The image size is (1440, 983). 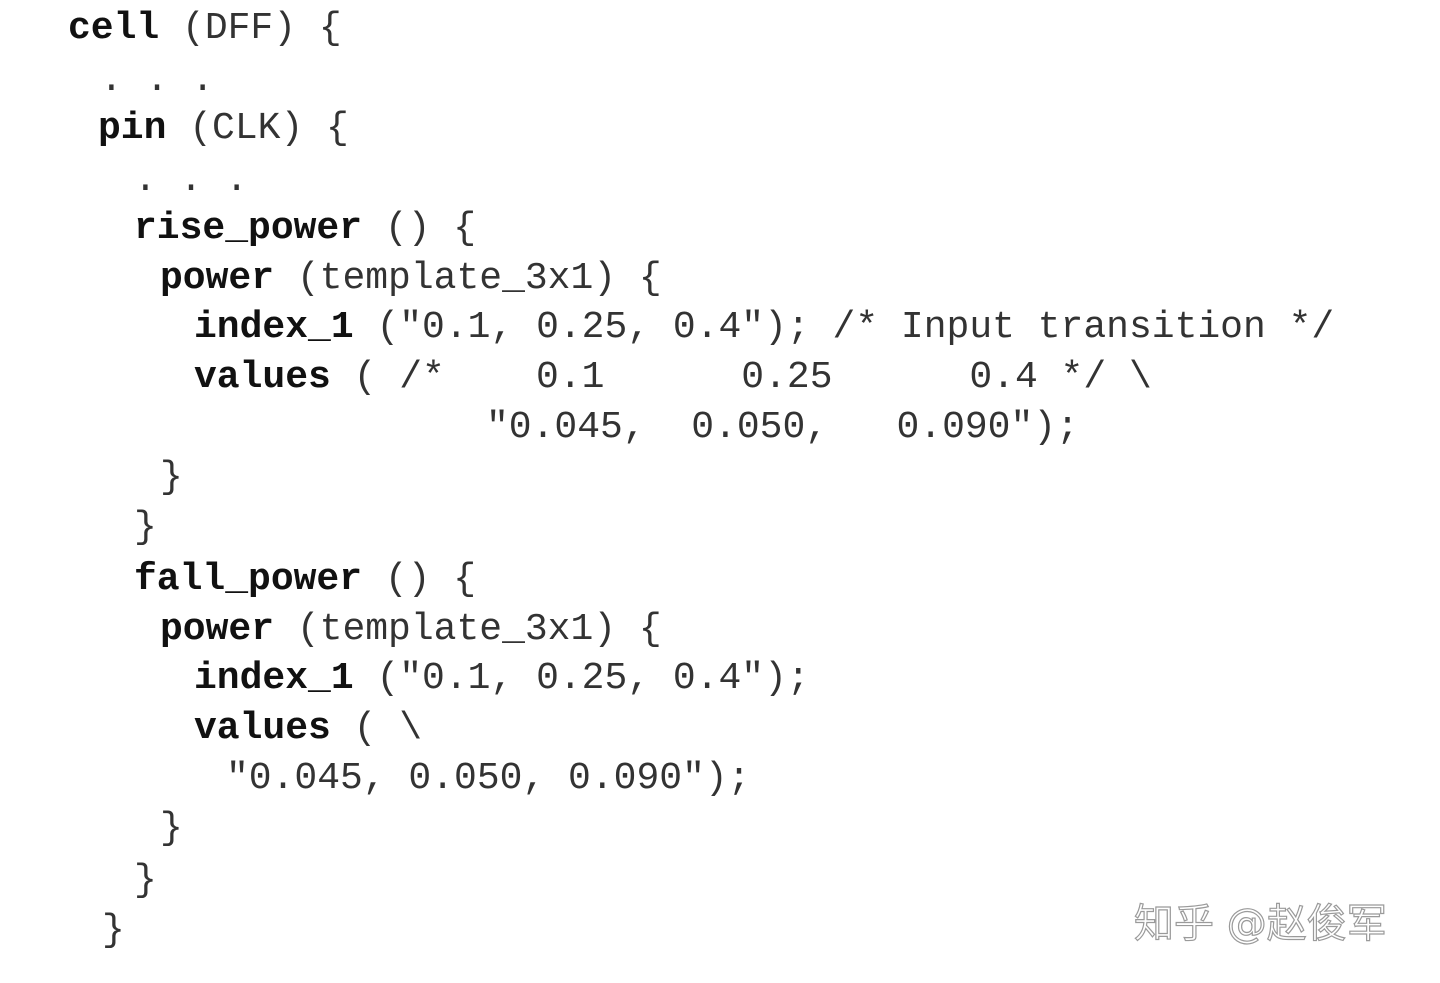 What do you see at coordinates (581, 678) in the screenshot?
I see `code-text: ("0.1, 0.25, 0.4");` at bounding box center [581, 678].